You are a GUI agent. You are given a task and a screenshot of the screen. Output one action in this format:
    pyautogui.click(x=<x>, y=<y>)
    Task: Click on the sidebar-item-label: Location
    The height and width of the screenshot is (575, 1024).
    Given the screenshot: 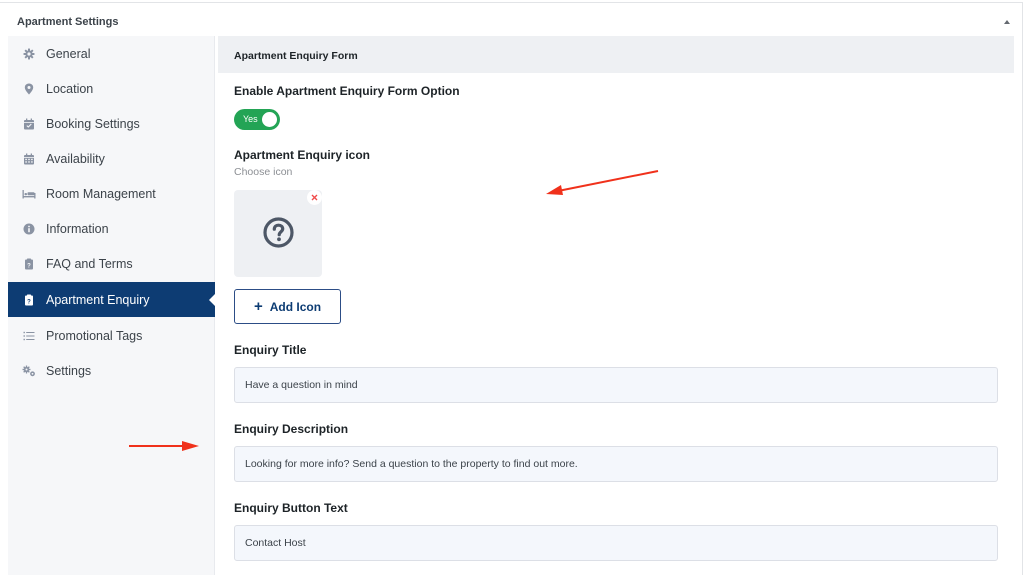 What is the action you would take?
    pyautogui.click(x=70, y=88)
    